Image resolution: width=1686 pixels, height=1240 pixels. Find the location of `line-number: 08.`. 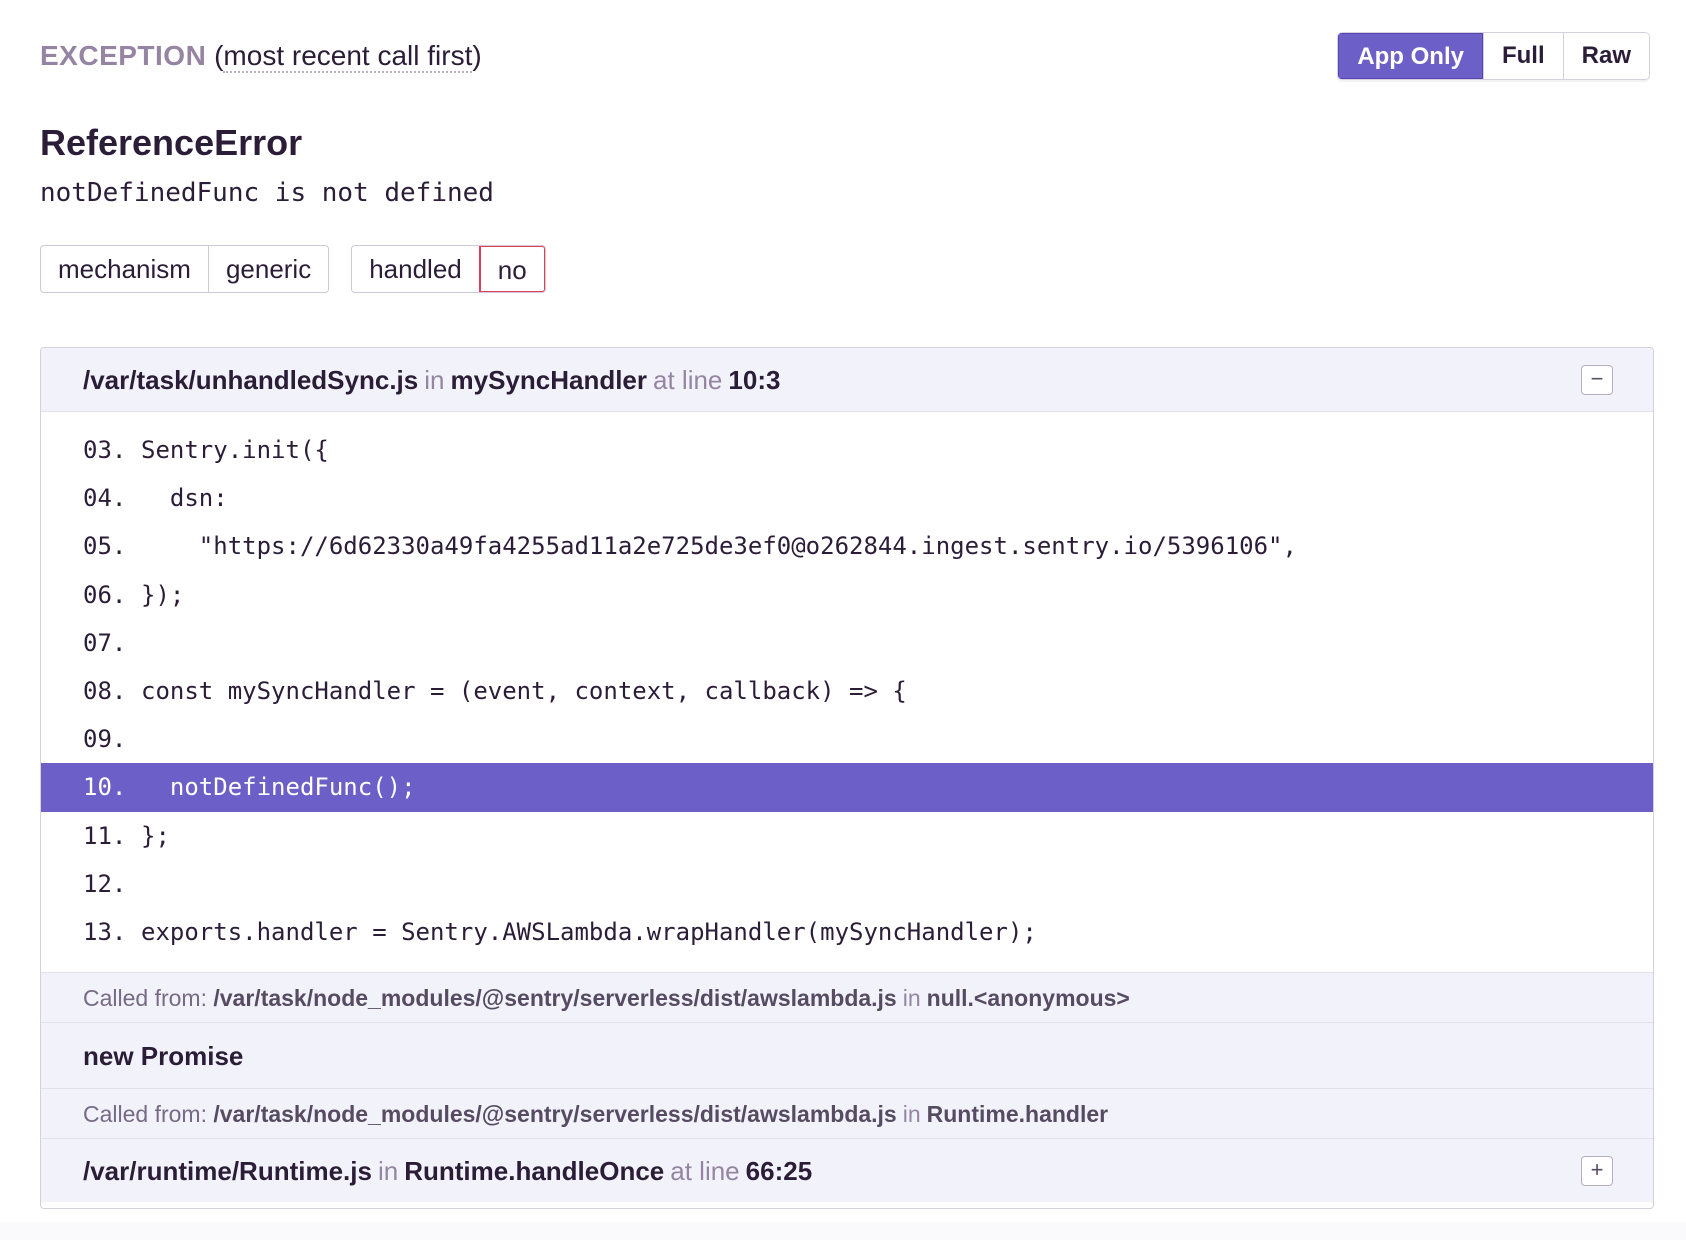

line-number: 08. is located at coordinates (105, 690).